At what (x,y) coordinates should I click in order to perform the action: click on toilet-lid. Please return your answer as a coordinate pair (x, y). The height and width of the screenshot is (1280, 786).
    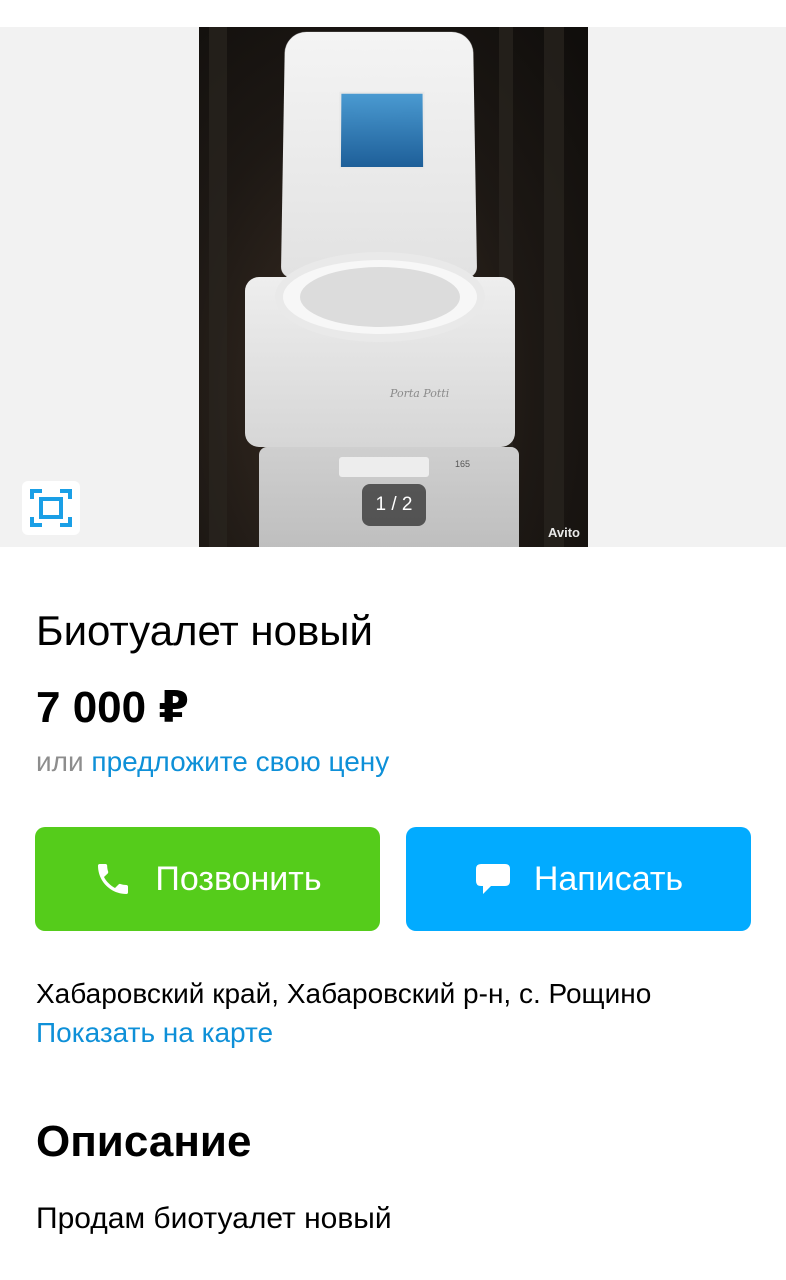
    Looking at the image, I should click on (379, 154).